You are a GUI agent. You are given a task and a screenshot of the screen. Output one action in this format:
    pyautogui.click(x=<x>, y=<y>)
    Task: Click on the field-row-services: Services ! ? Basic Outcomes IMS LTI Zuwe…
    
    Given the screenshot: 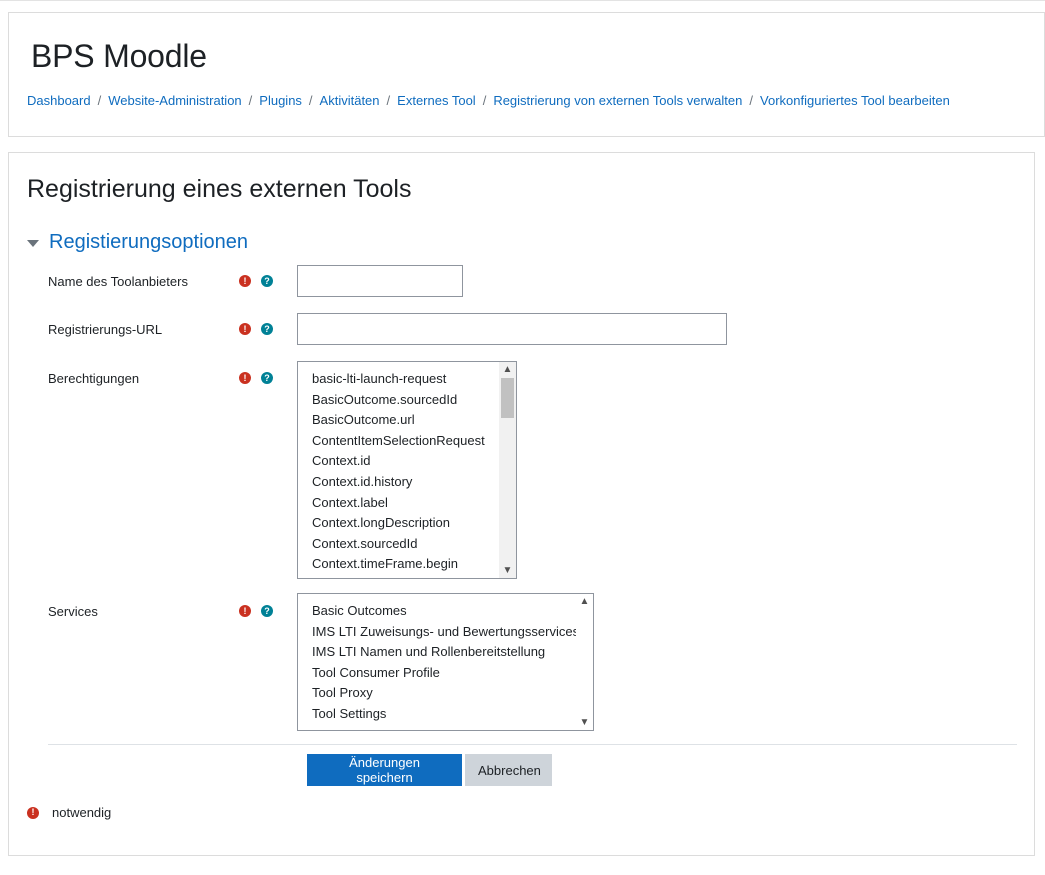 What is the action you would take?
    pyautogui.click(x=398, y=662)
    